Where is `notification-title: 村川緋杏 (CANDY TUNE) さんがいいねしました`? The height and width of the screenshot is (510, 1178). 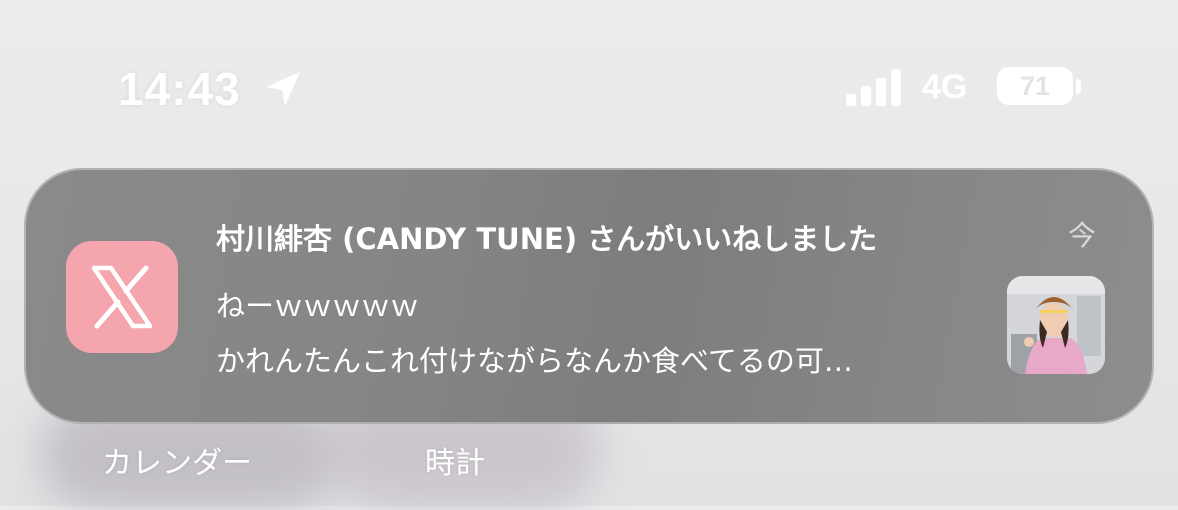 notification-title: 村川緋杏 (CANDY TUNE) さんがいいねしました is located at coordinates (547, 239).